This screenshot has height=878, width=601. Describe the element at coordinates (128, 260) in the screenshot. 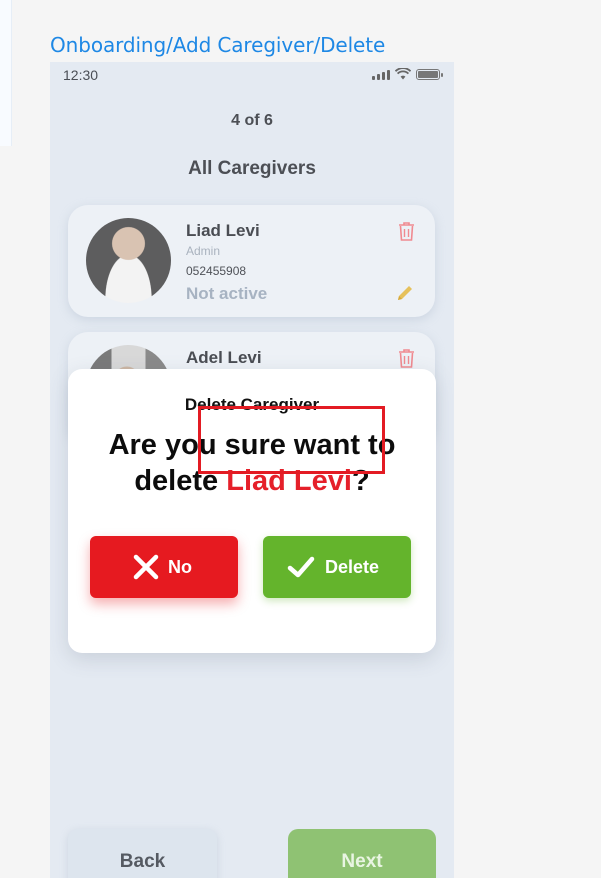

I see `avatar` at that location.